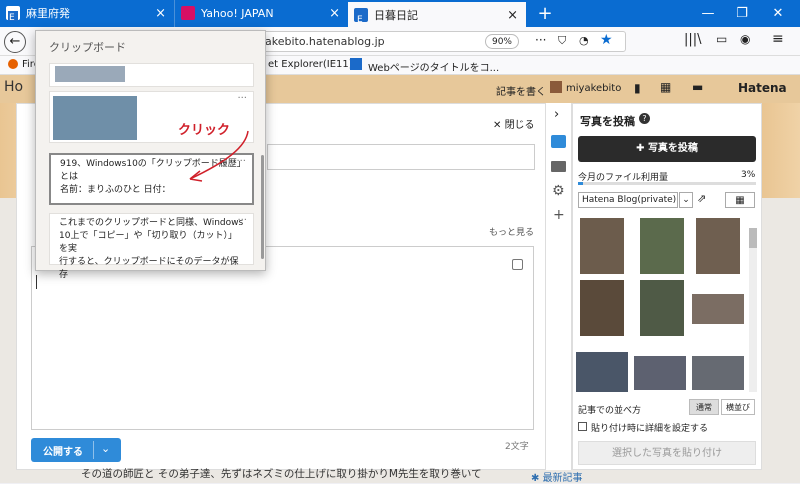  I want to click on publish-button: 公開する ⌄, so click(76, 450).